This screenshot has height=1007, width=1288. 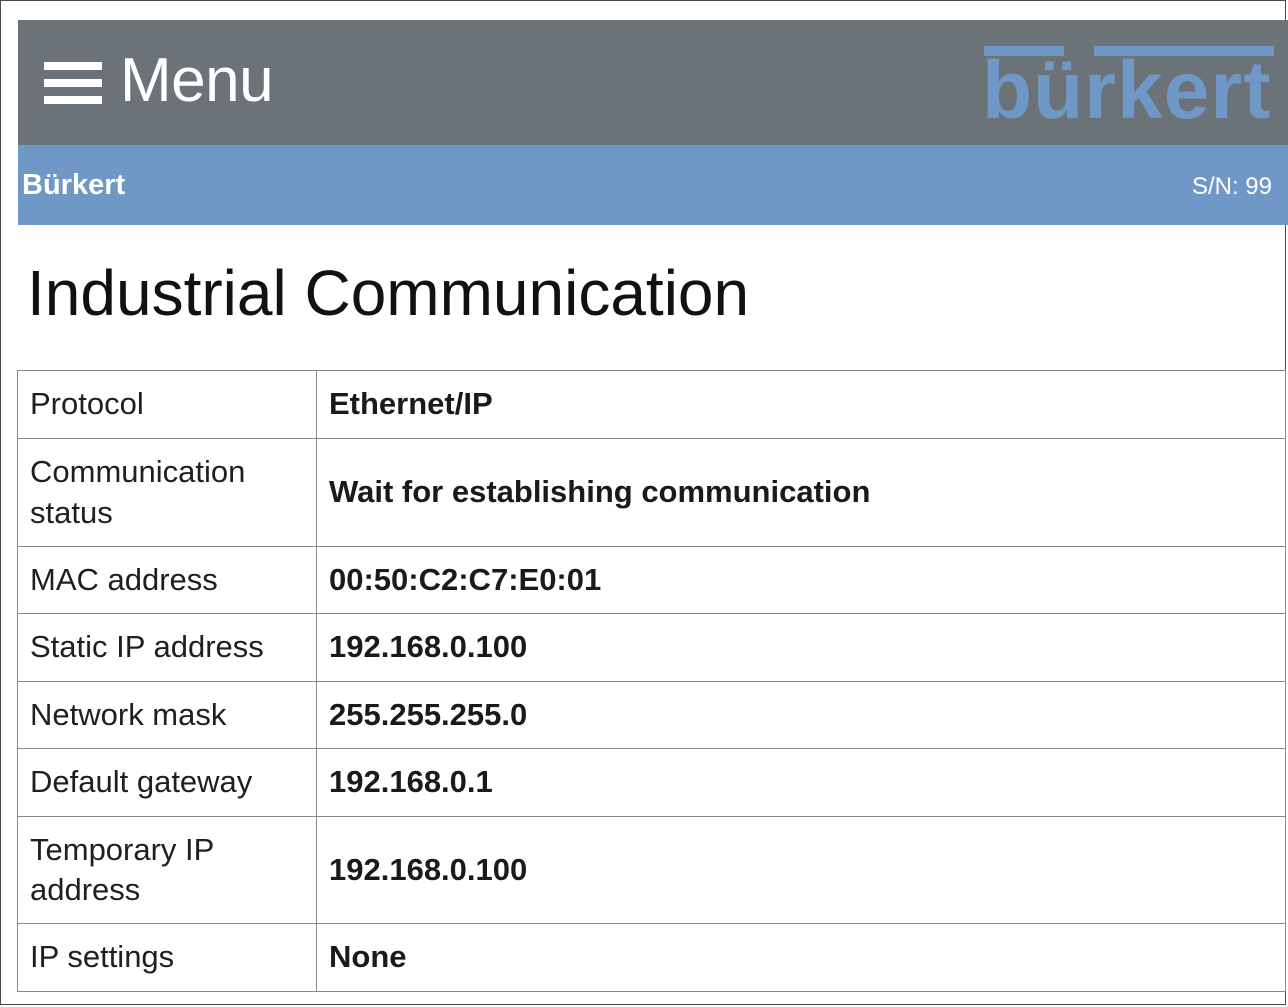 I want to click on page-title: Industrial Communication, so click(x=388, y=293).